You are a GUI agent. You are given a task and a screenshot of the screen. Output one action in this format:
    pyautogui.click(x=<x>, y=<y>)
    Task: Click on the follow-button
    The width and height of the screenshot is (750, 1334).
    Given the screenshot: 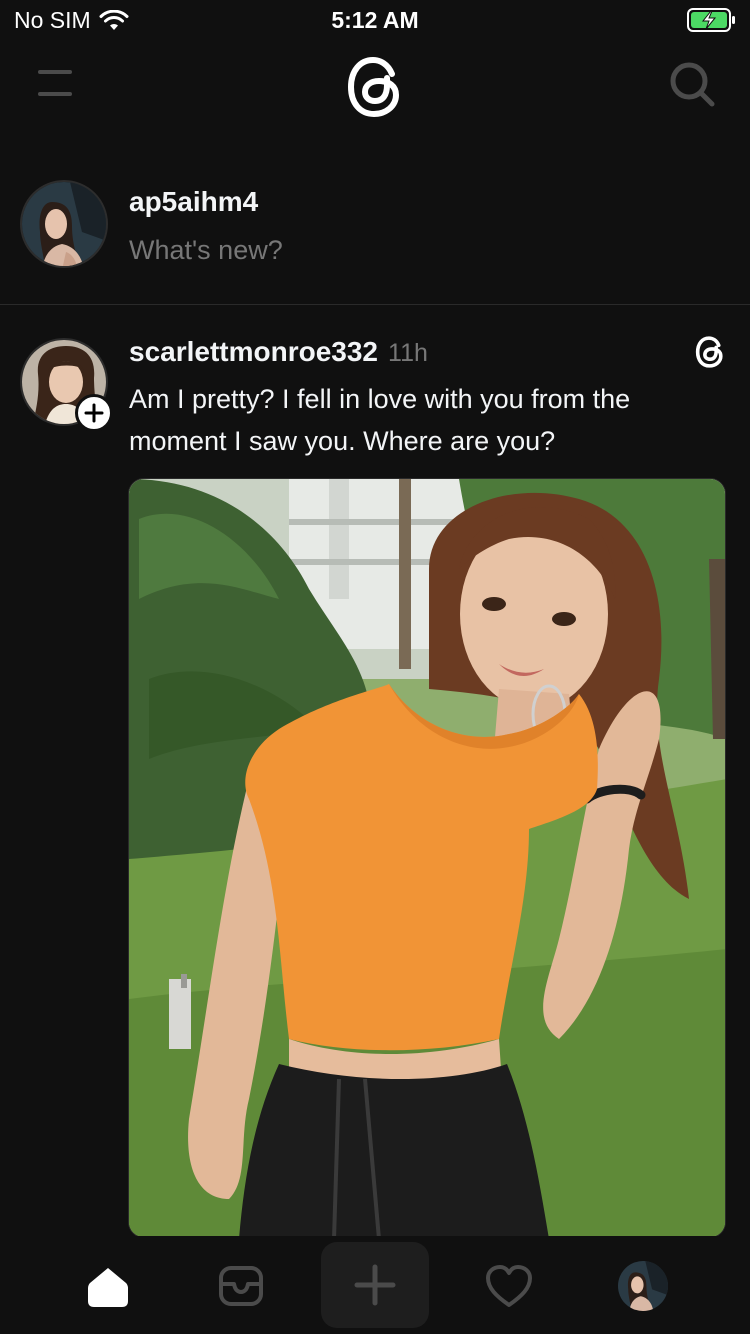 What is the action you would take?
    pyautogui.click(x=94, y=413)
    